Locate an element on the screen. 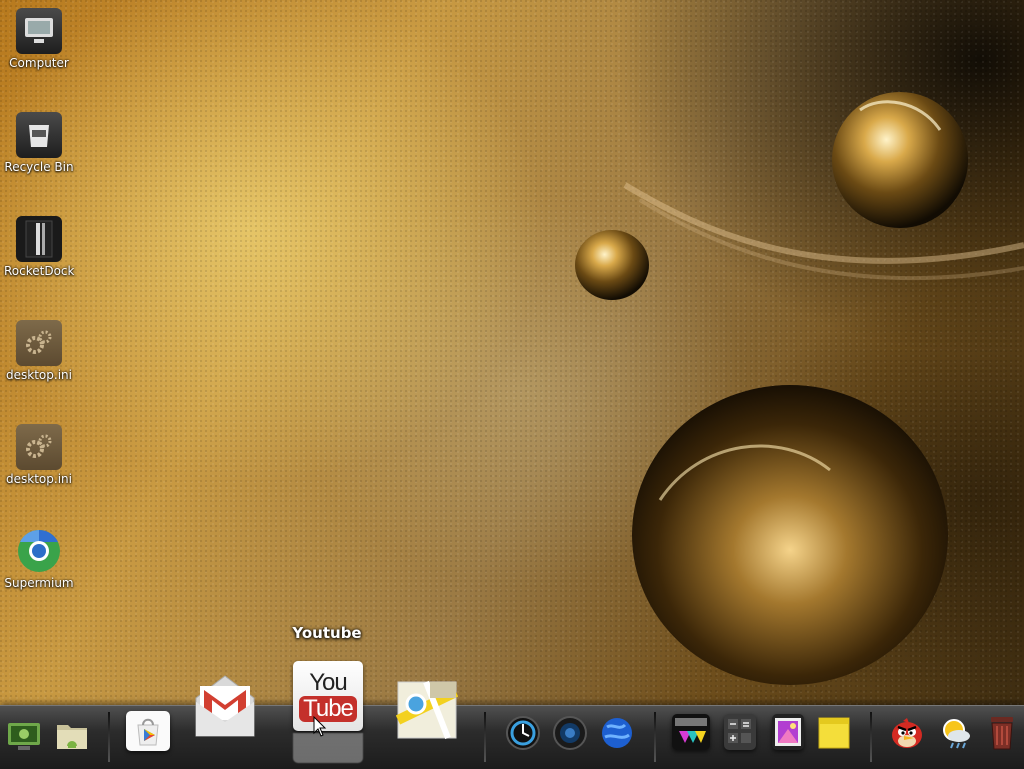 Image resolution: width=1024 pixels, height=769 pixels. android-desktop-icon is located at coordinates (24, 736).